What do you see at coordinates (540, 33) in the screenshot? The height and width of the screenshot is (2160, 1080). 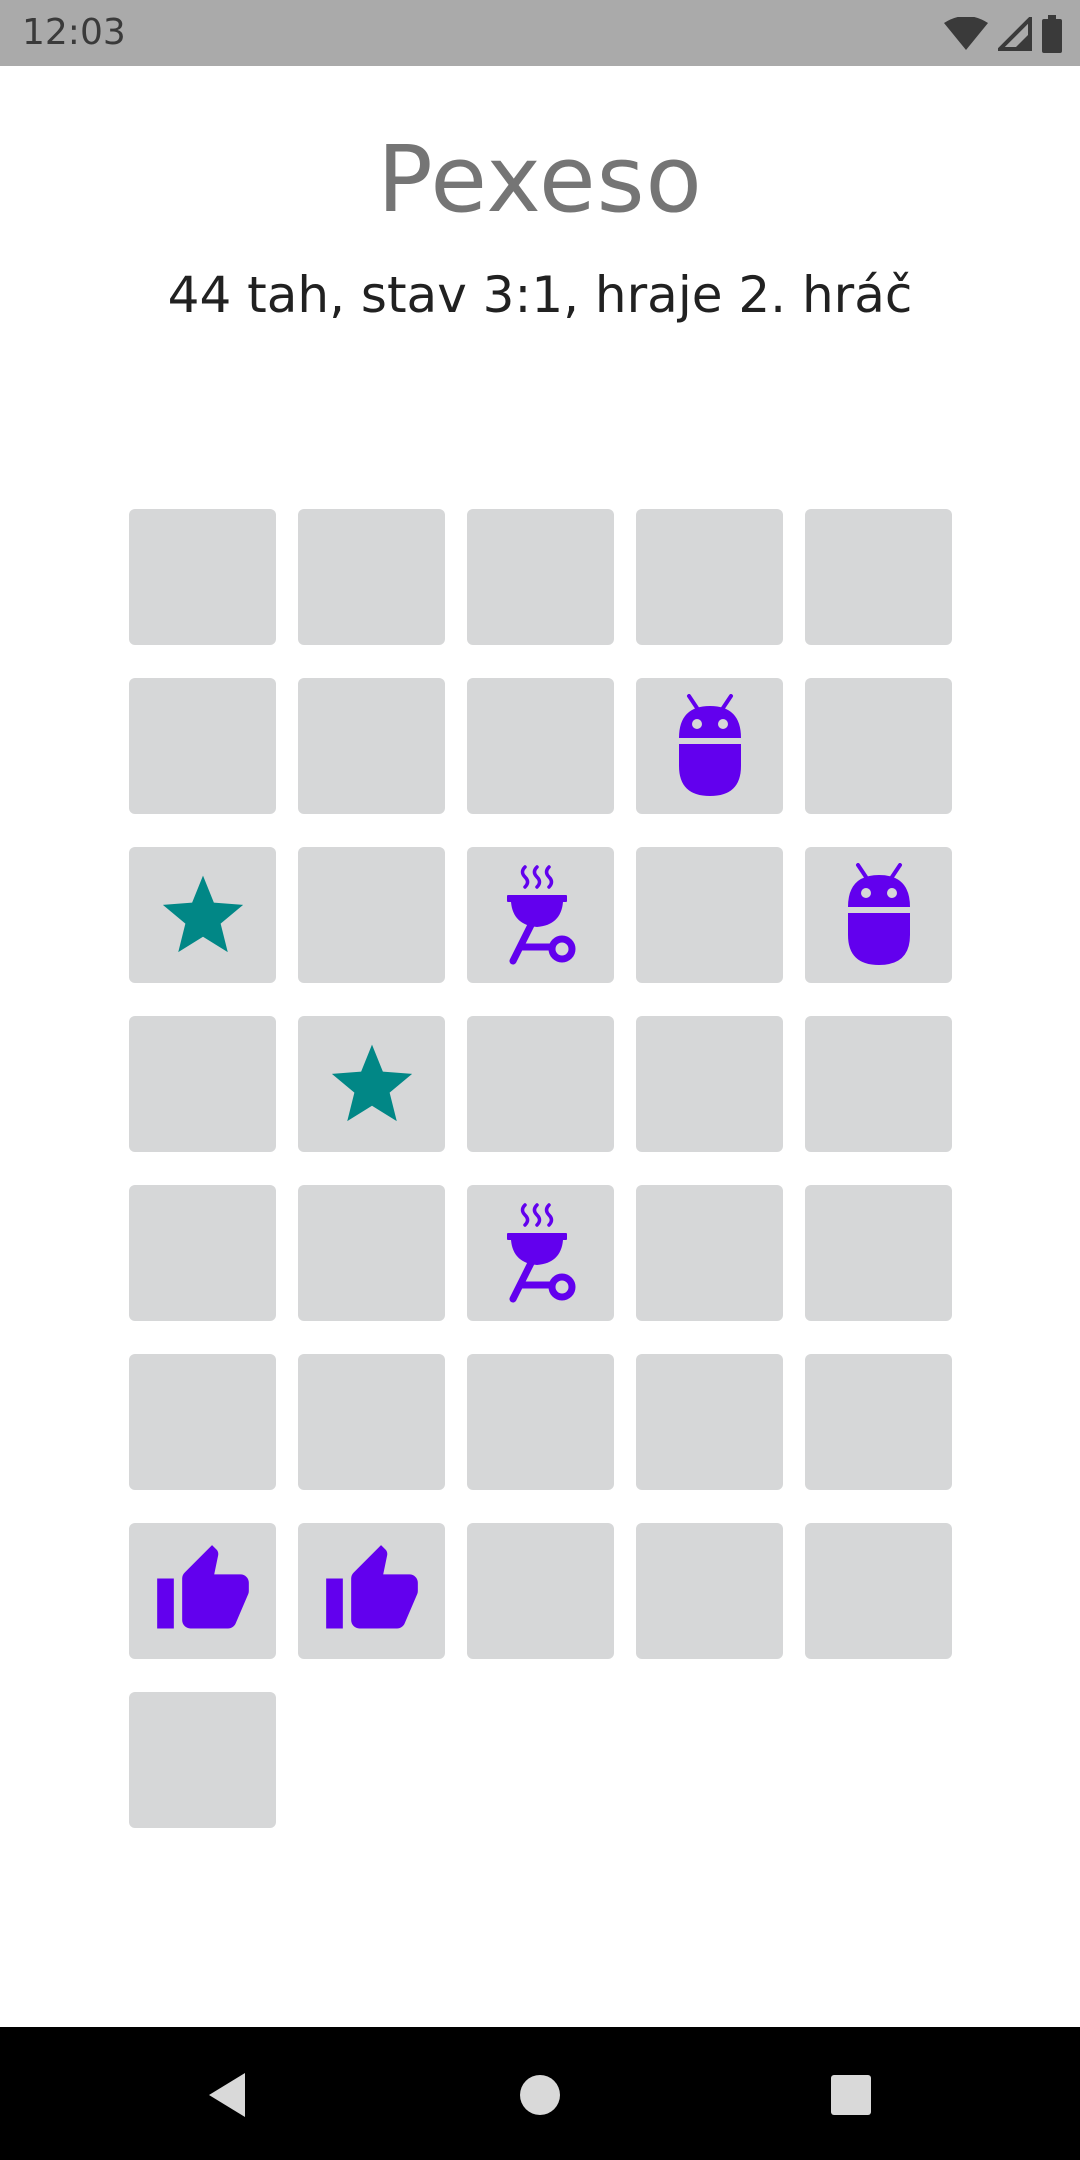 I see `status-bar: 12:03` at bounding box center [540, 33].